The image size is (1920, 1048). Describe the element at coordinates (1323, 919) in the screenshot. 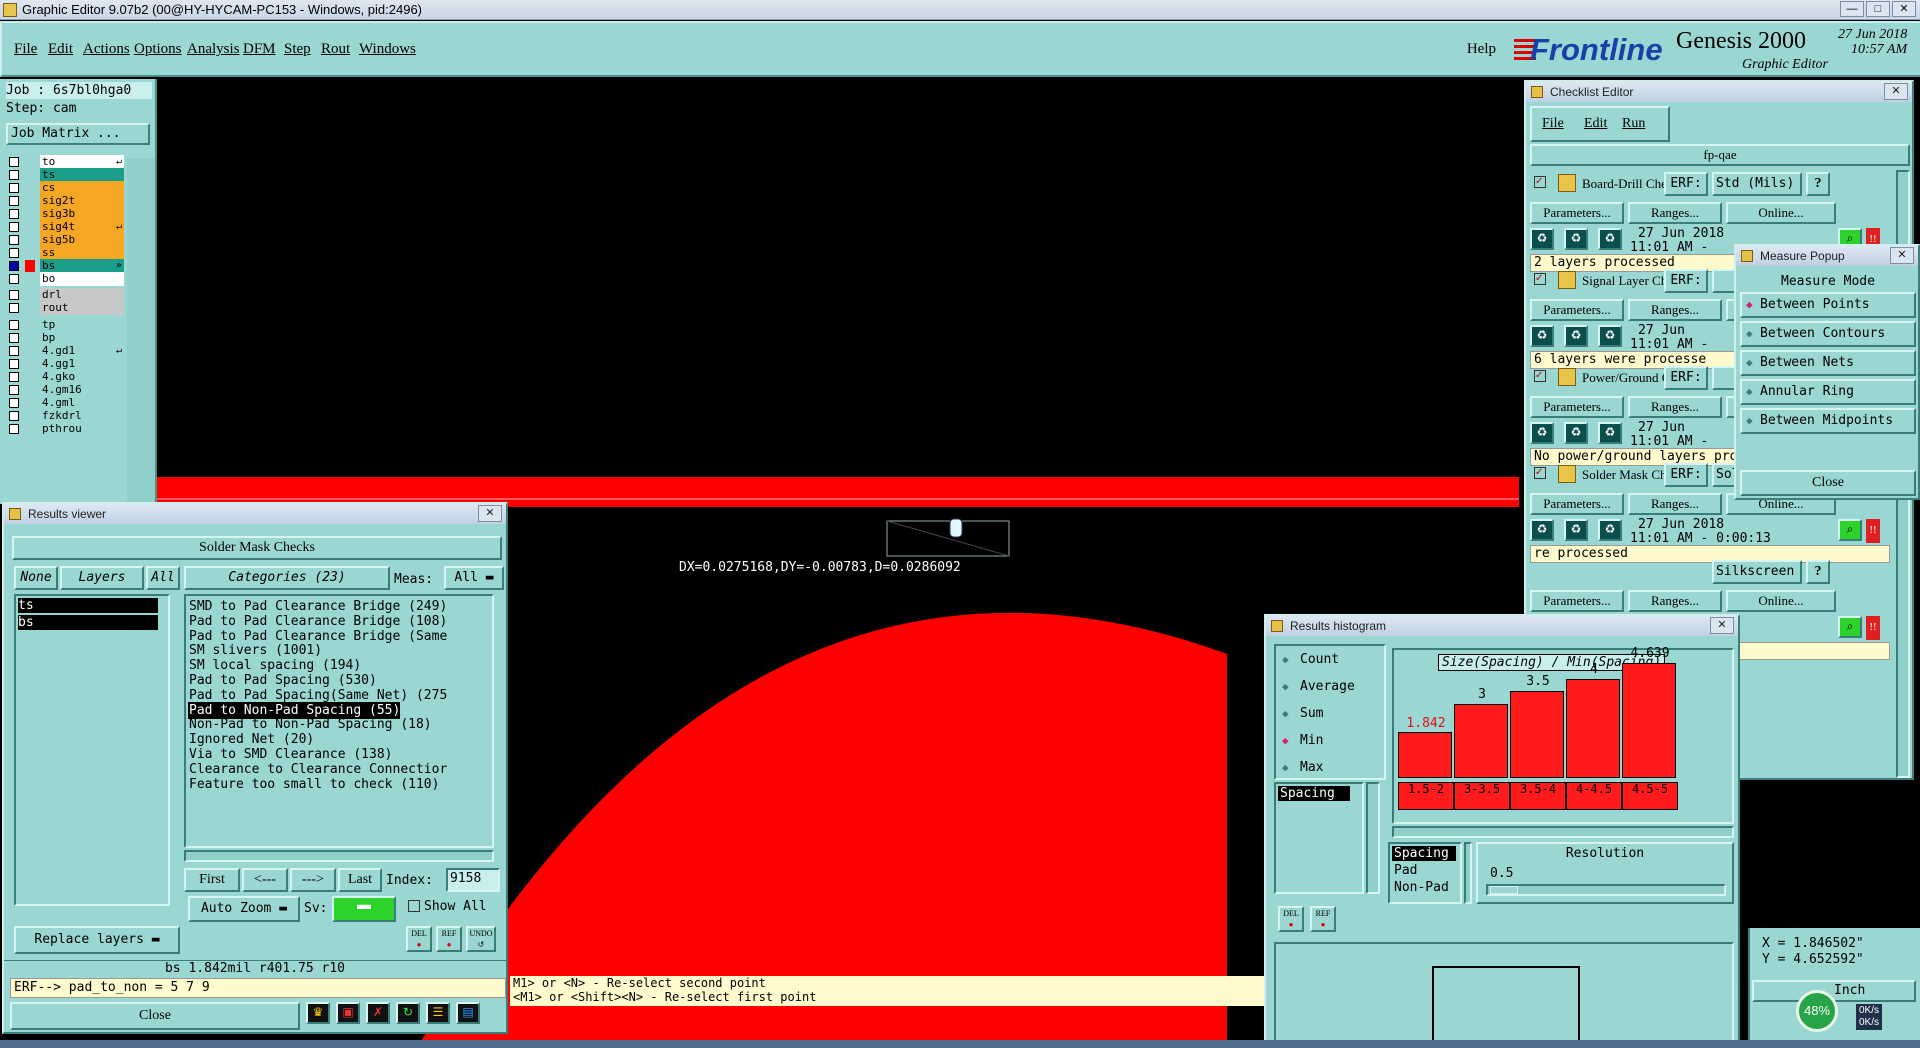

I see `histogram-ref-button: REF ●` at that location.